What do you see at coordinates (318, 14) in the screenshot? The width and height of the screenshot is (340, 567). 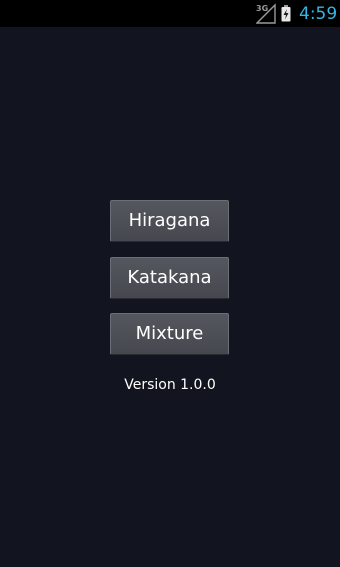 I see `status-time: 4:59` at bounding box center [318, 14].